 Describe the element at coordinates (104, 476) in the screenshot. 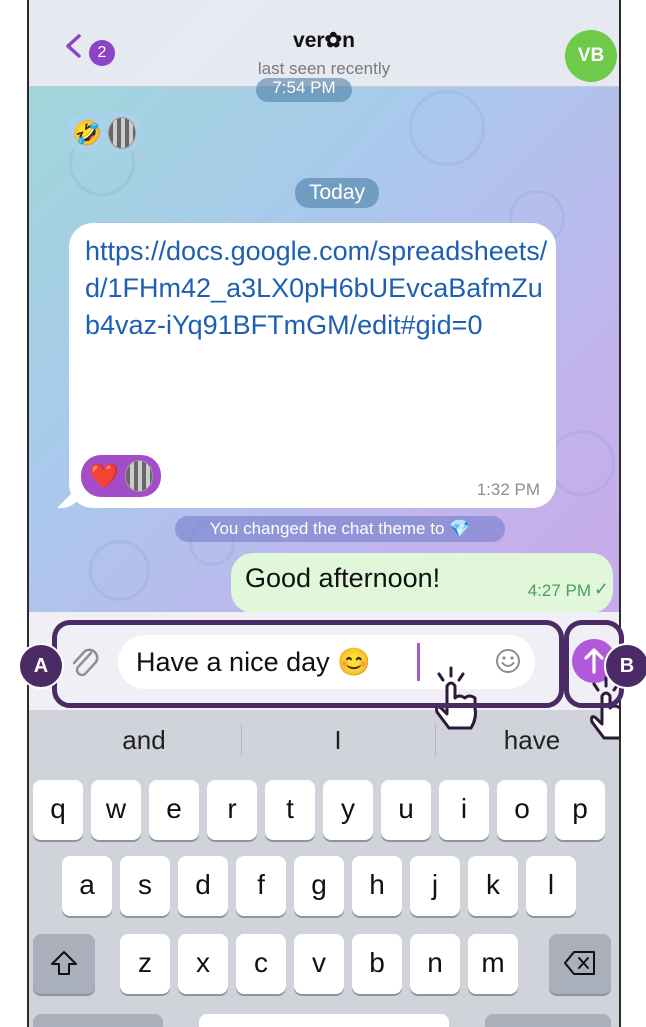

I see `heart-emoji: ❤️` at that location.